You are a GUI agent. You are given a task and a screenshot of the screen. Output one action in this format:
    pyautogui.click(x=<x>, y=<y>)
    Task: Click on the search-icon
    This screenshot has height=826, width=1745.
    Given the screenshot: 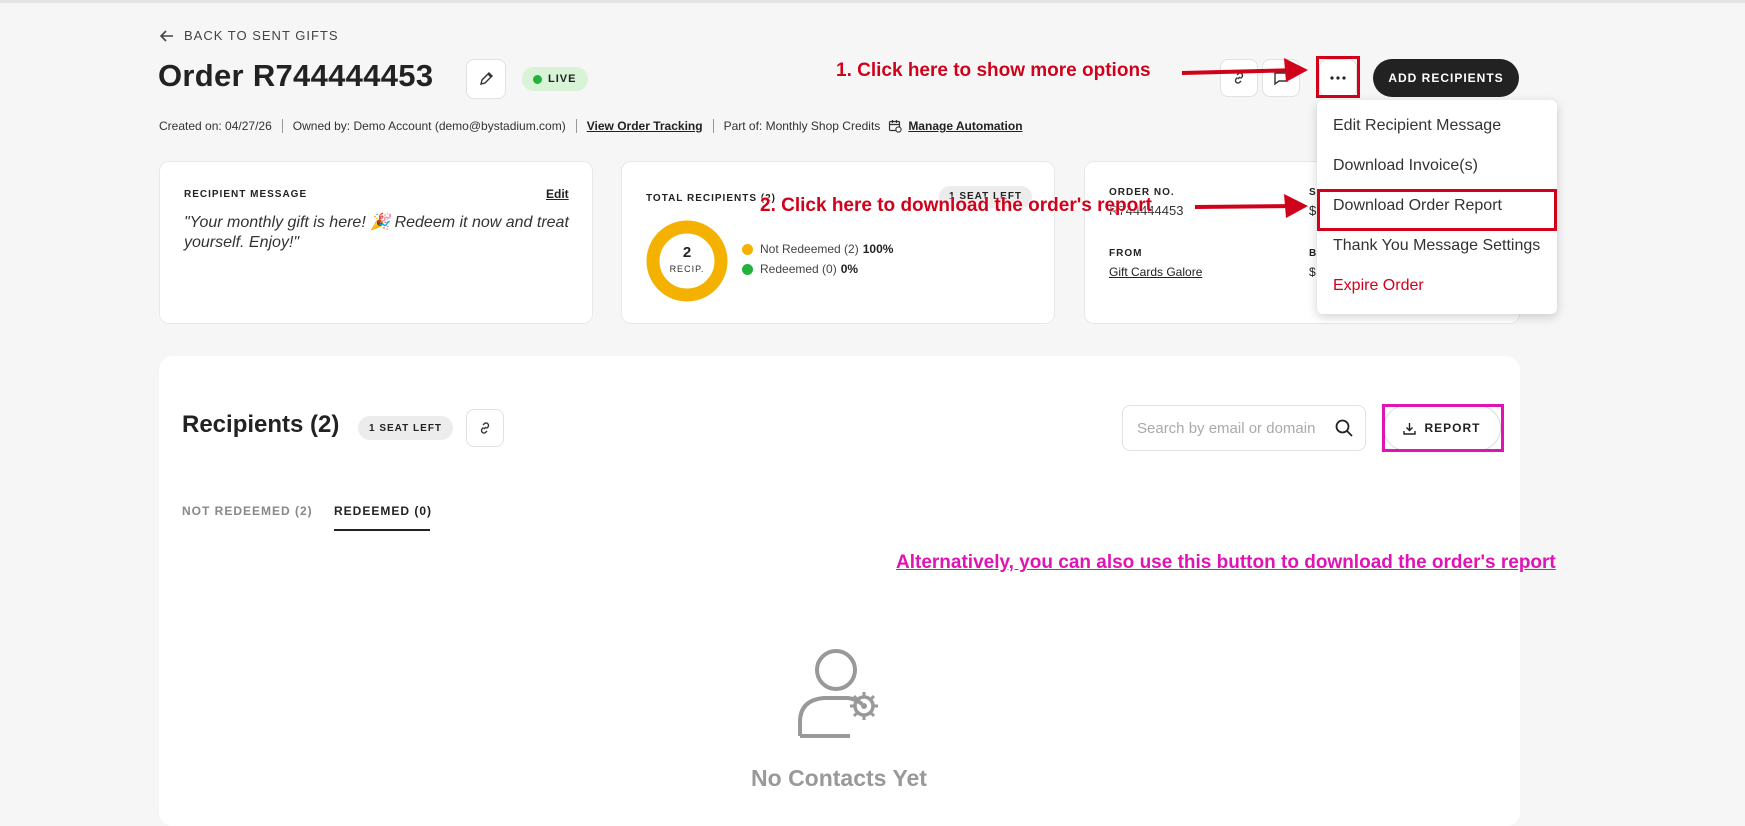 What is the action you would take?
    pyautogui.click(x=1344, y=428)
    